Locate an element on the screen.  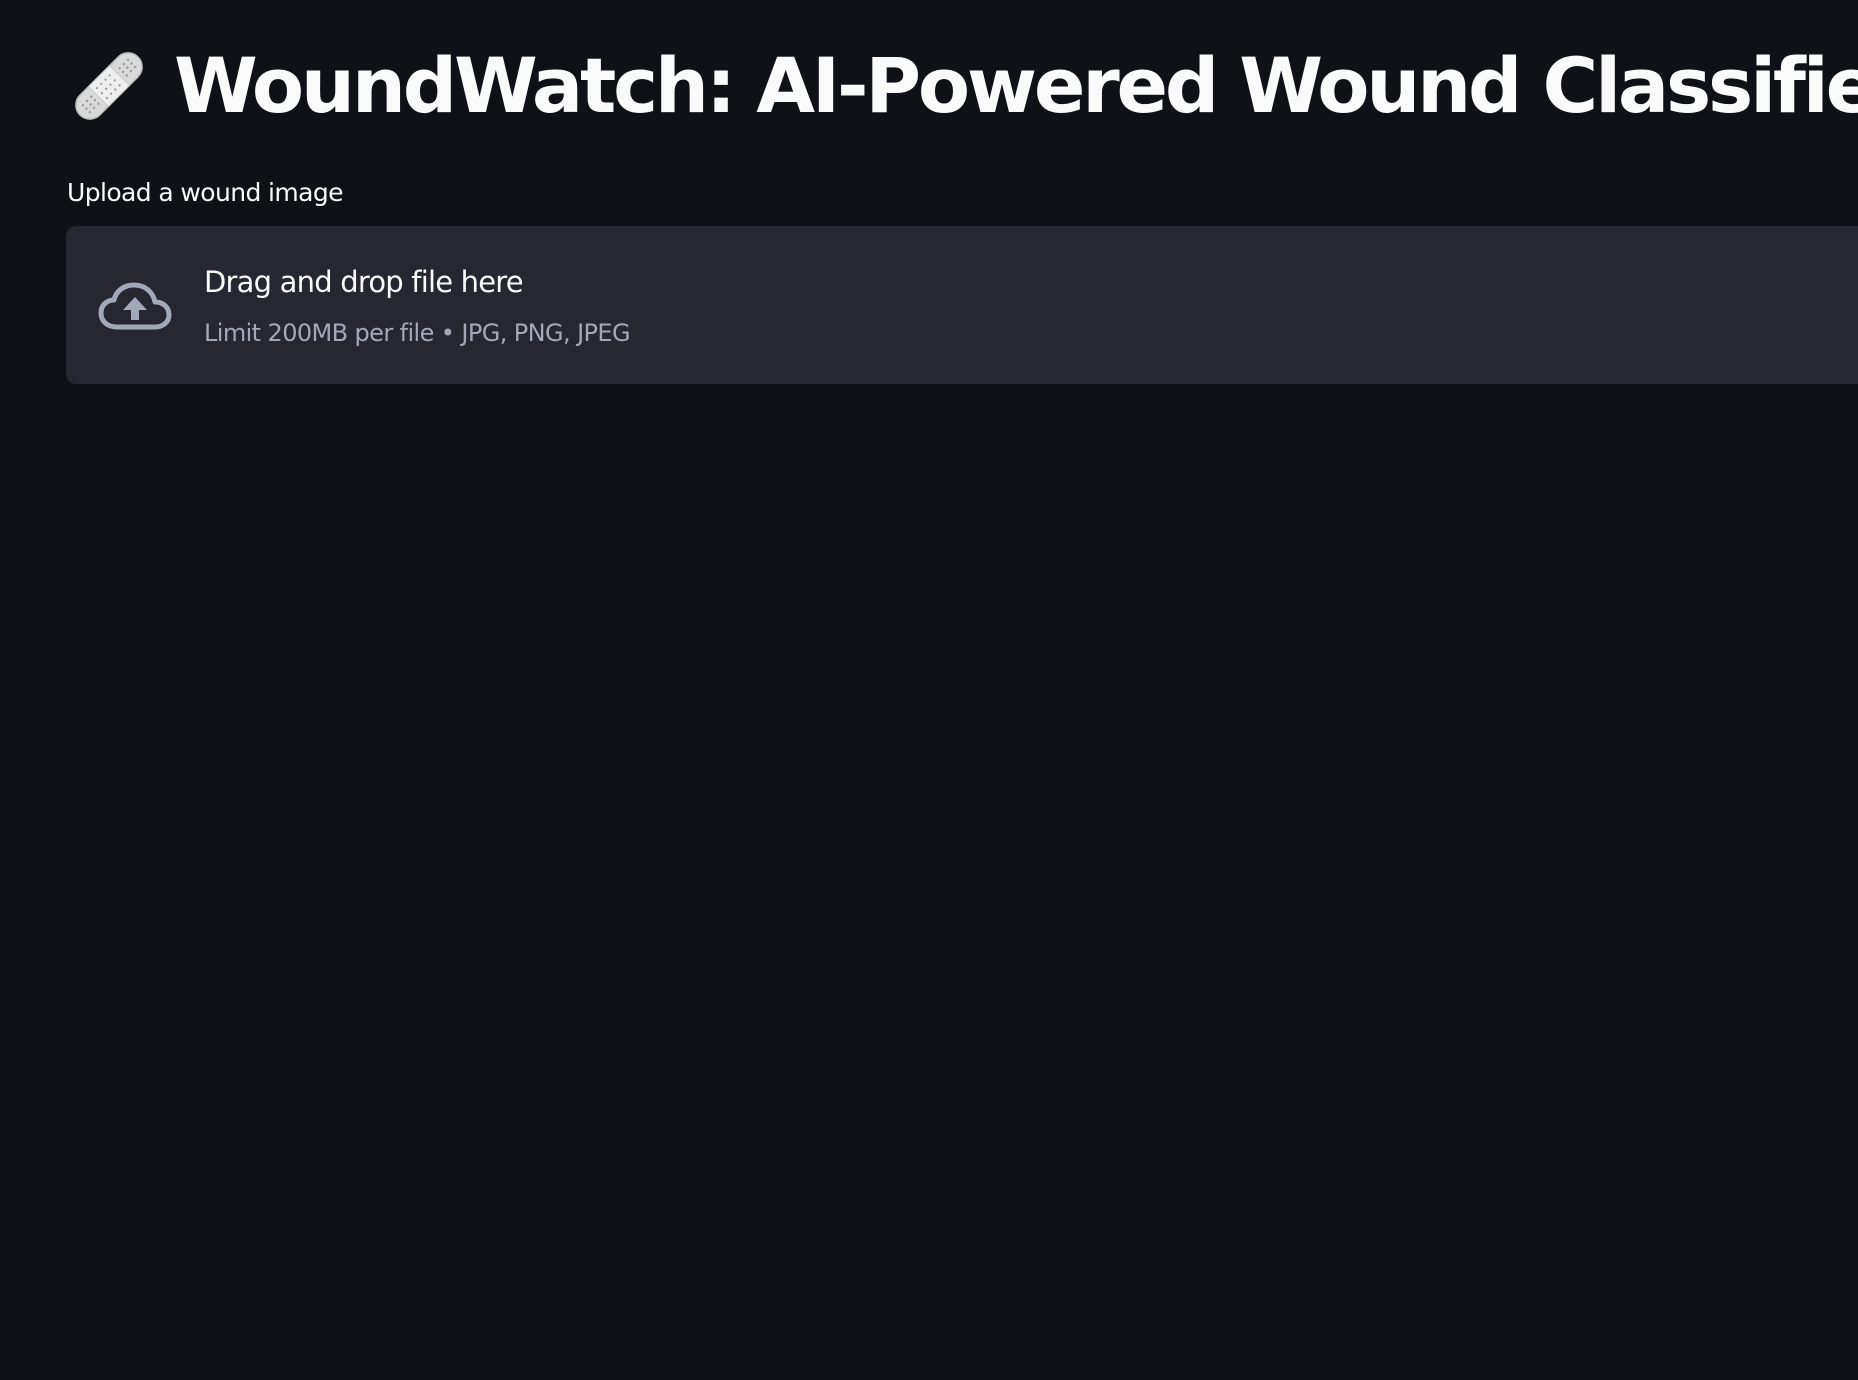
page-title: WoundWatch: AI-Powered Wound Classifier is located at coordinates (1016, 85).